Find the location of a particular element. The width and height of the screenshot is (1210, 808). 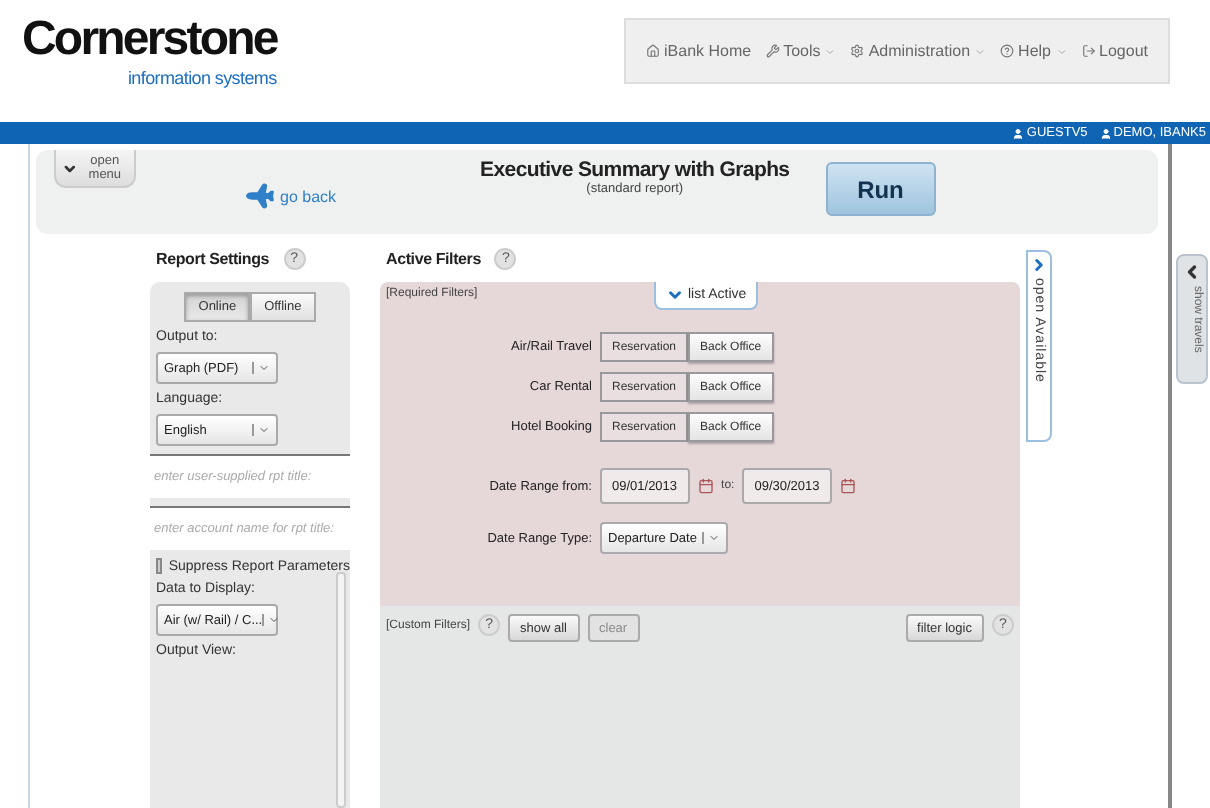

chevron-down-icon is located at coordinates (675, 295).